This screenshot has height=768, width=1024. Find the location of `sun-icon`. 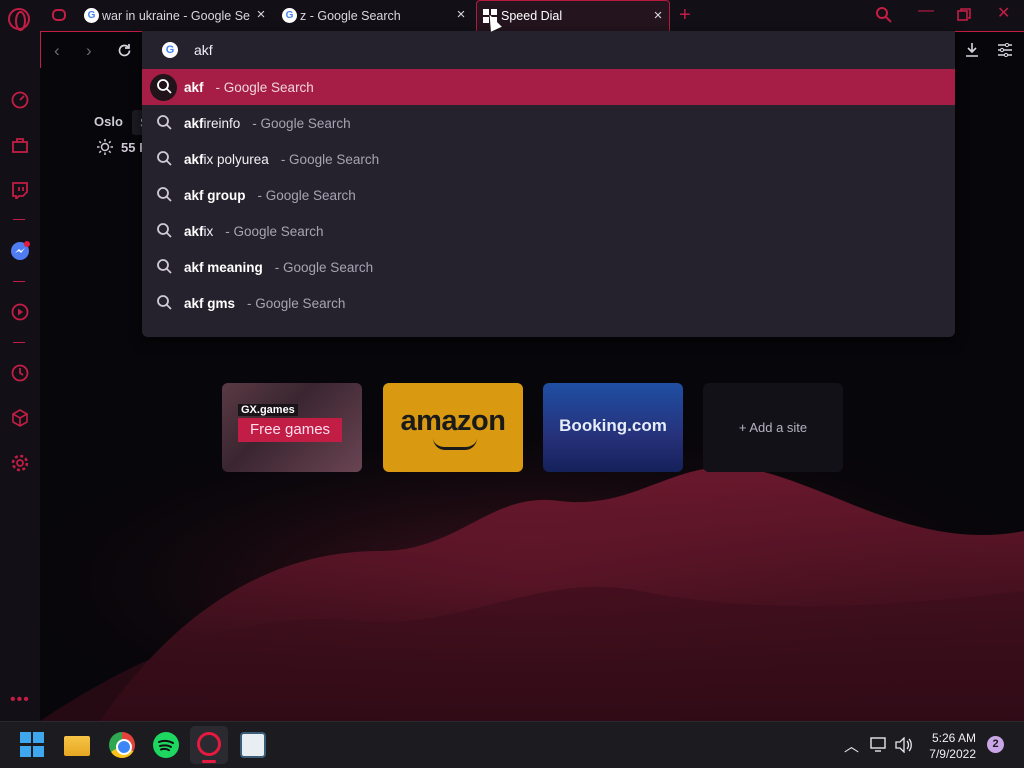

sun-icon is located at coordinates (105, 147).